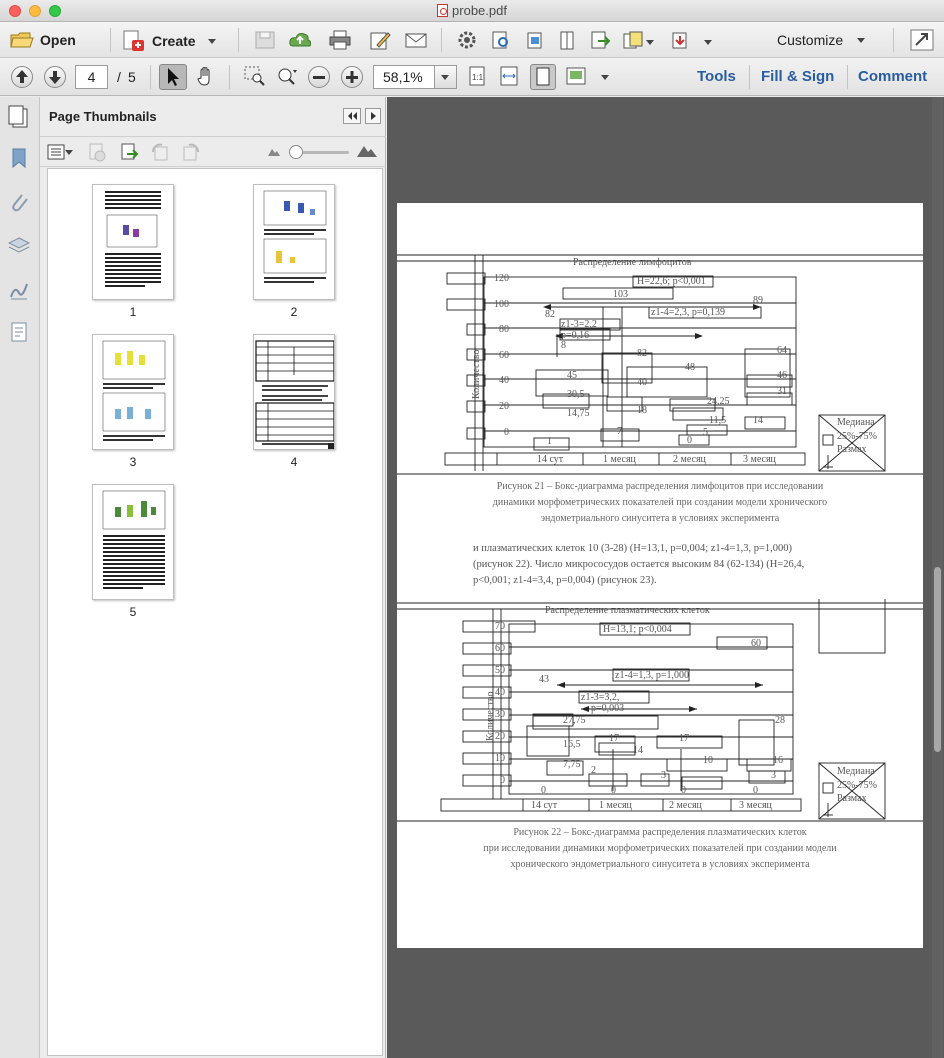  Describe the element at coordinates (620, 294) in the screenshot. I see `figure1-data-label: 103` at that location.